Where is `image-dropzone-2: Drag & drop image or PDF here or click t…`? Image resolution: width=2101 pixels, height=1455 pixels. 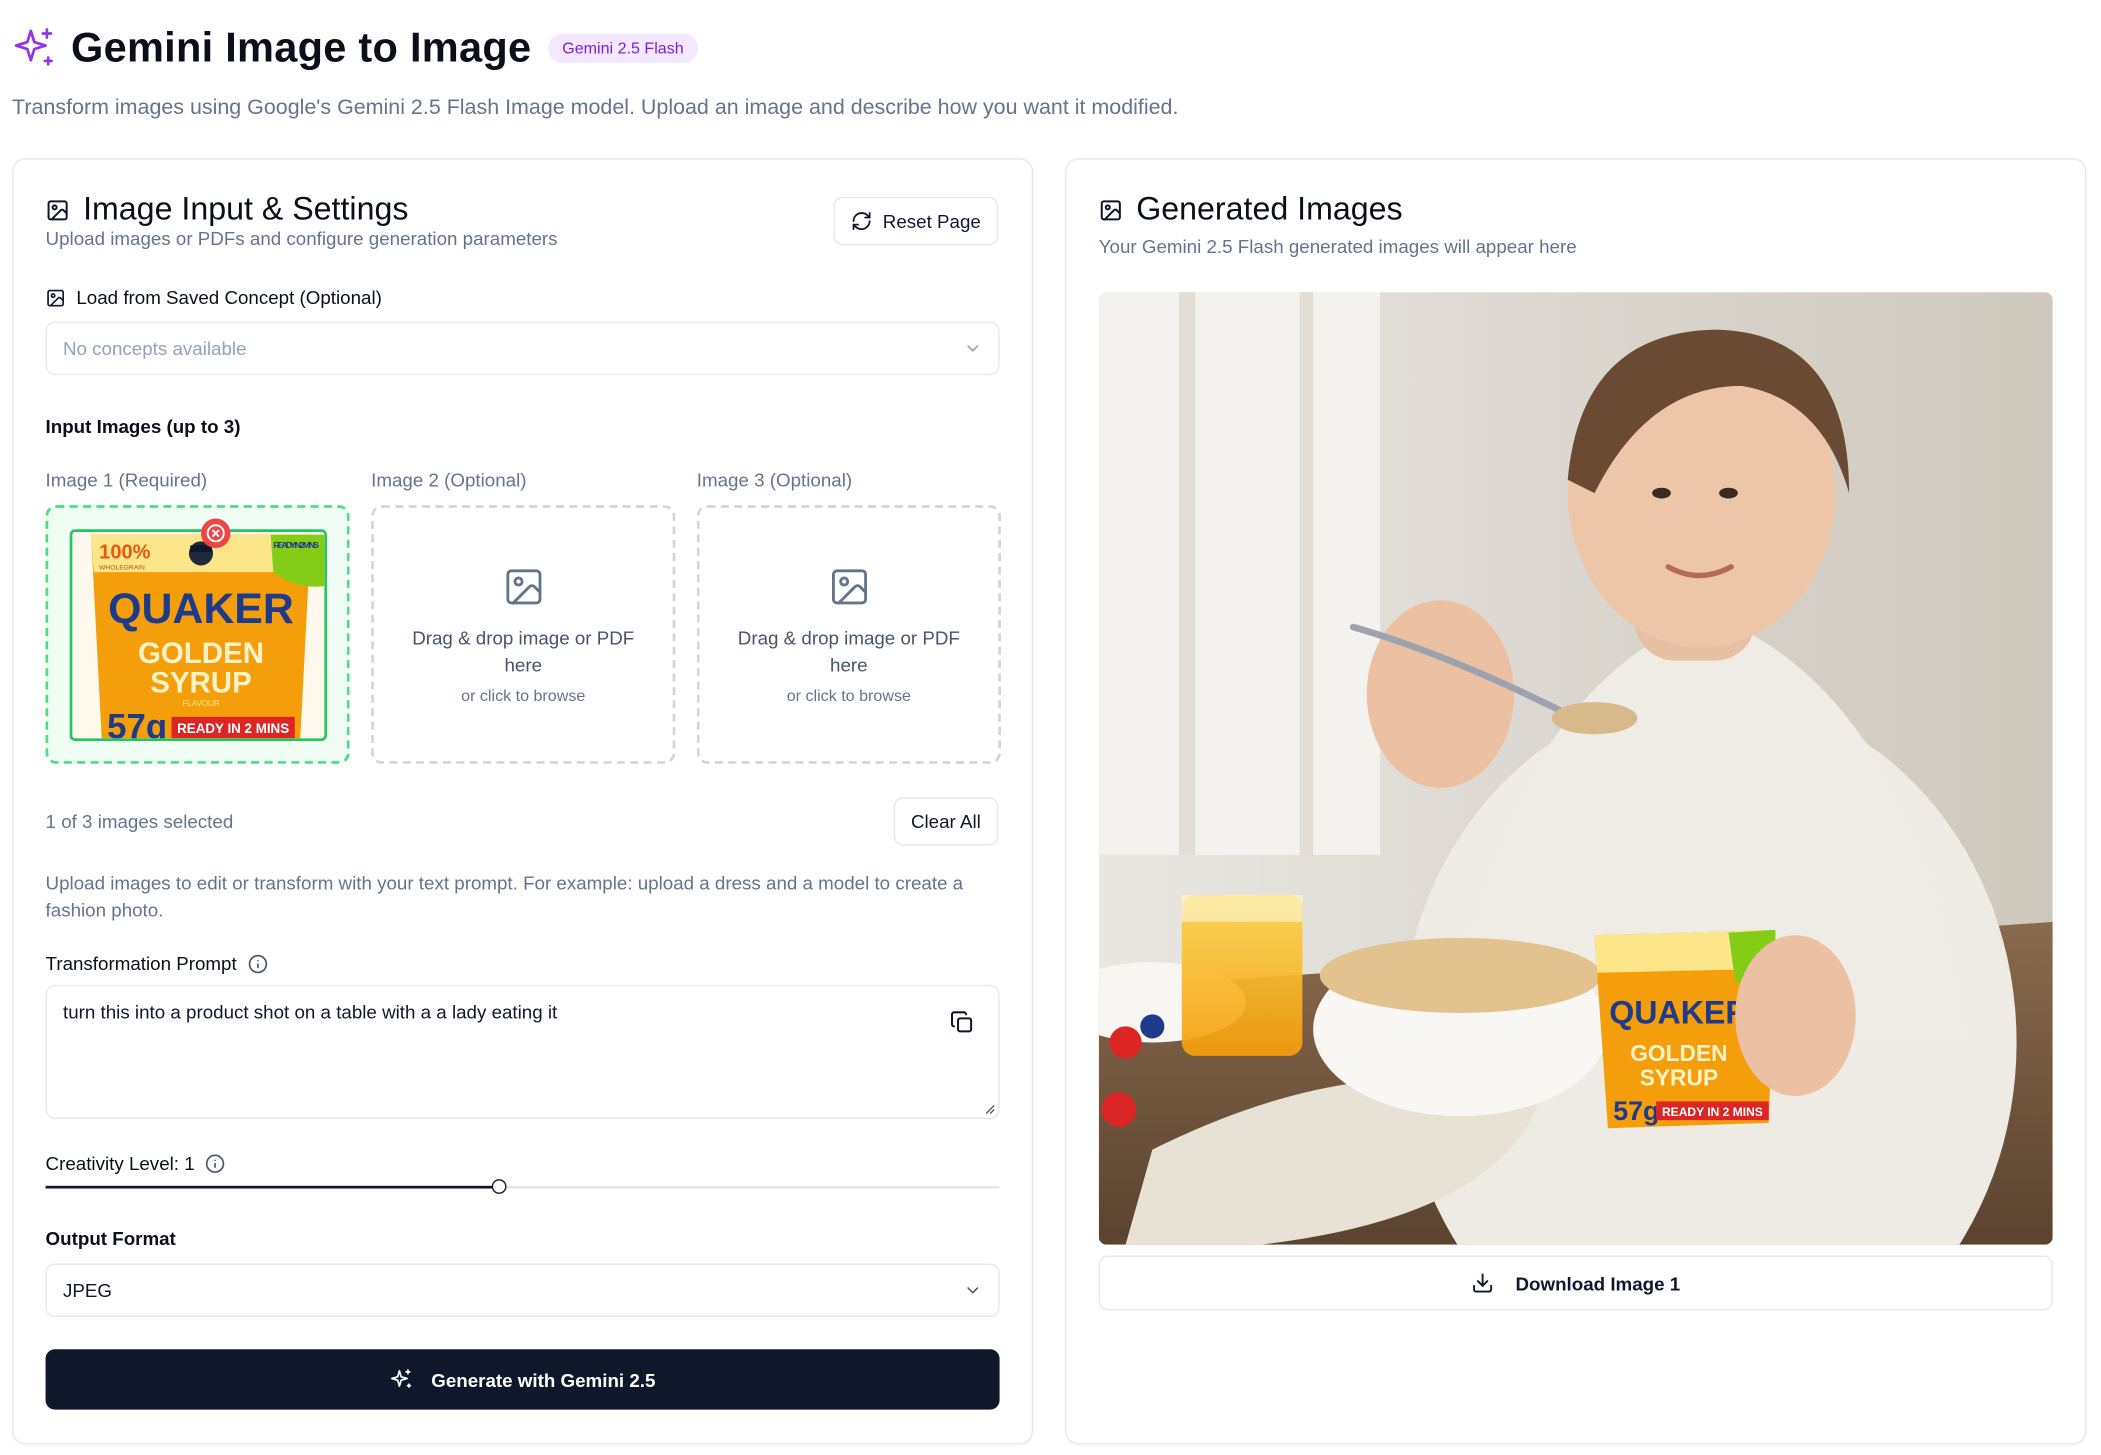 image-dropzone-2: Drag & drop image or PDF here or click t… is located at coordinates (523, 634).